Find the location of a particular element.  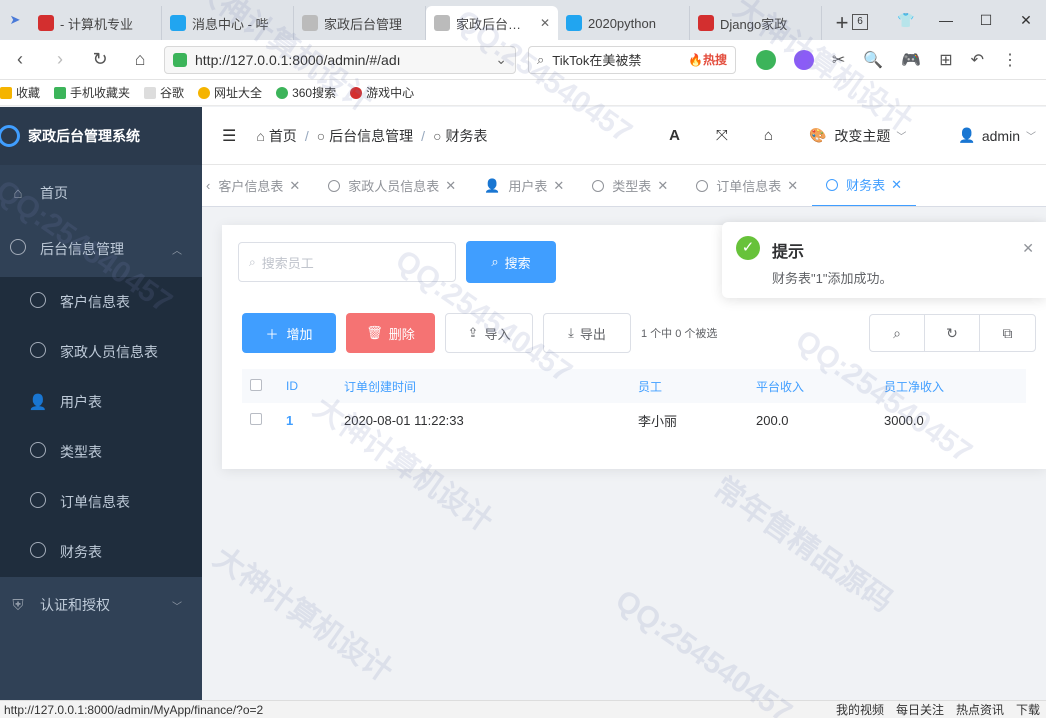

browser-tab: 2020python is located at coordinates (624, 23).